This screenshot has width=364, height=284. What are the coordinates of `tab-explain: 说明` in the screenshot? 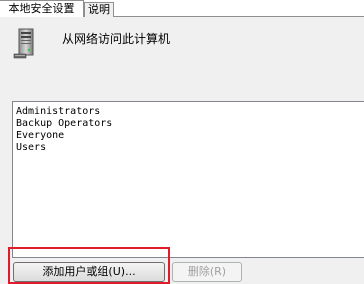 It's located at (99, 9).